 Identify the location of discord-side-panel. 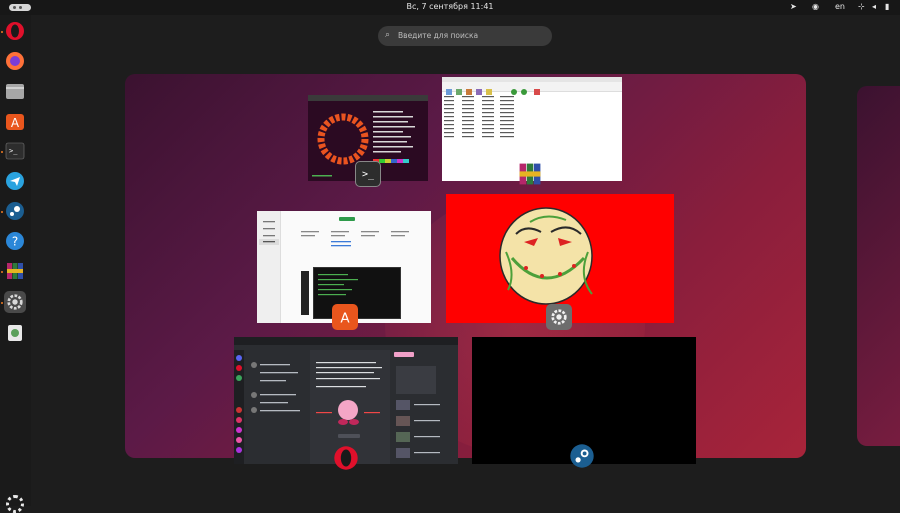
(424, 407).